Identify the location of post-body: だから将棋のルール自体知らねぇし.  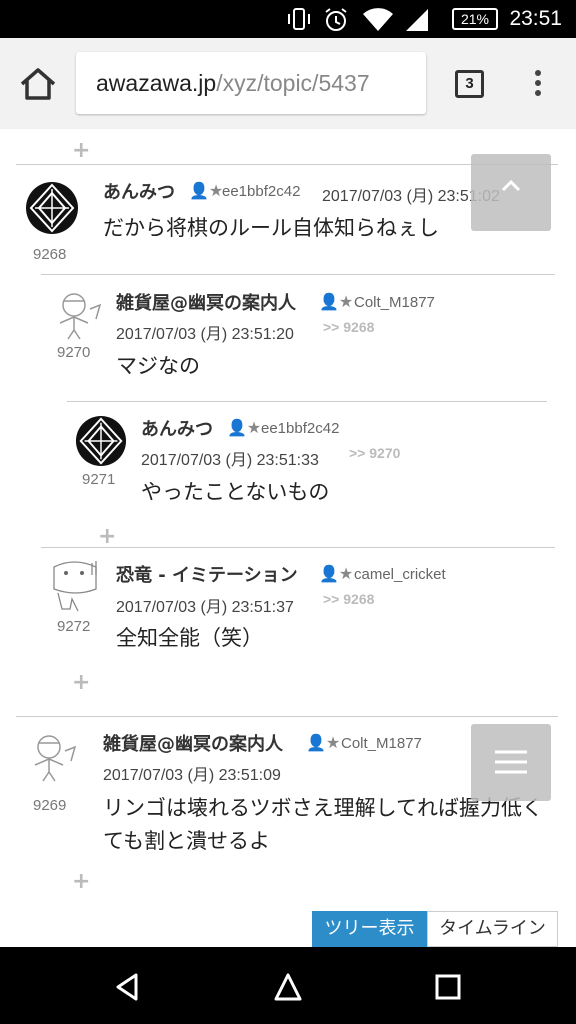
(271, 228).